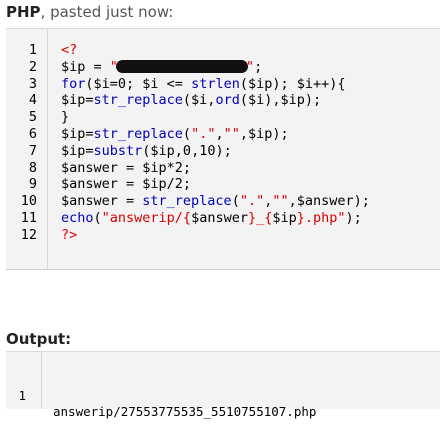 This screenshot has width=440, height=436. Describe the element at coordinates (32, 150) in the screenshot. I see `line-number: 7` at that location.